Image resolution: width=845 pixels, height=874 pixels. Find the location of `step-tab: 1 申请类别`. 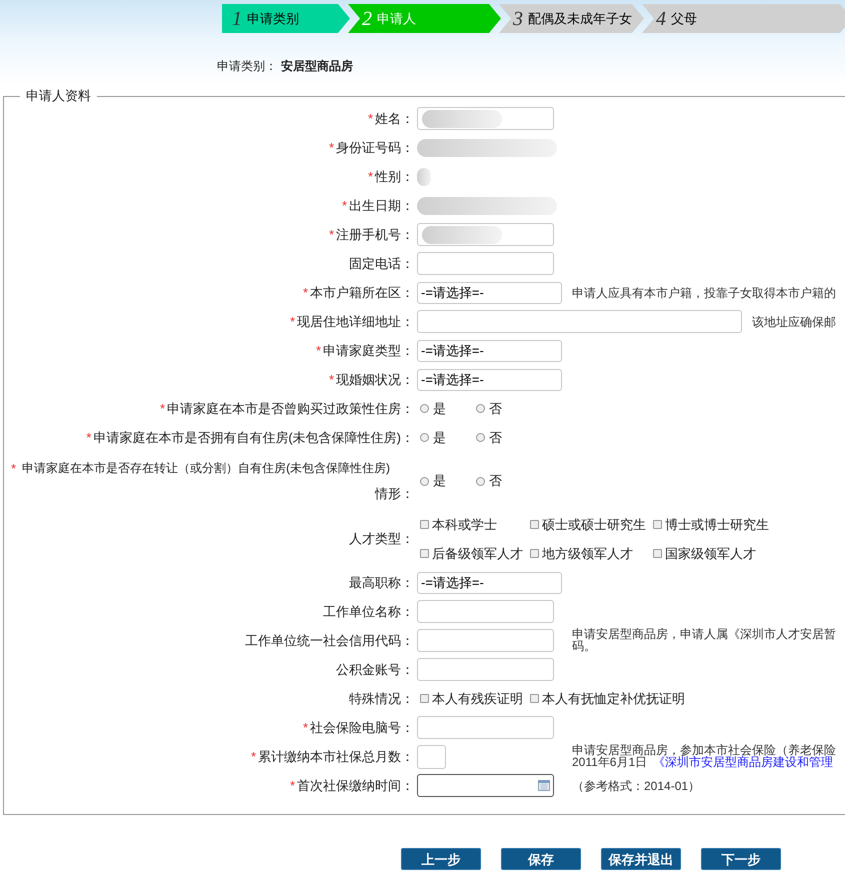

step-tab: 1 申请类别 is located at coordinates (286, 18).